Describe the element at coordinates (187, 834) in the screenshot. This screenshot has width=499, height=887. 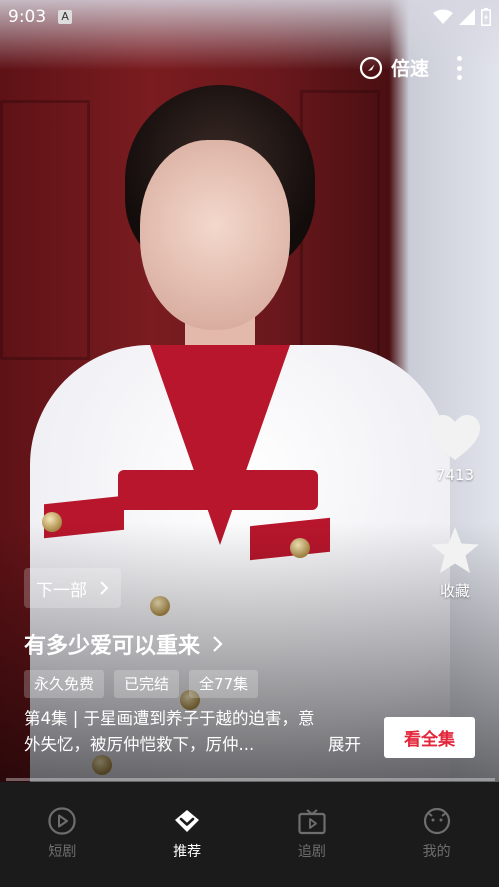
I see `nav-item-recommend: 推荐` at that location.